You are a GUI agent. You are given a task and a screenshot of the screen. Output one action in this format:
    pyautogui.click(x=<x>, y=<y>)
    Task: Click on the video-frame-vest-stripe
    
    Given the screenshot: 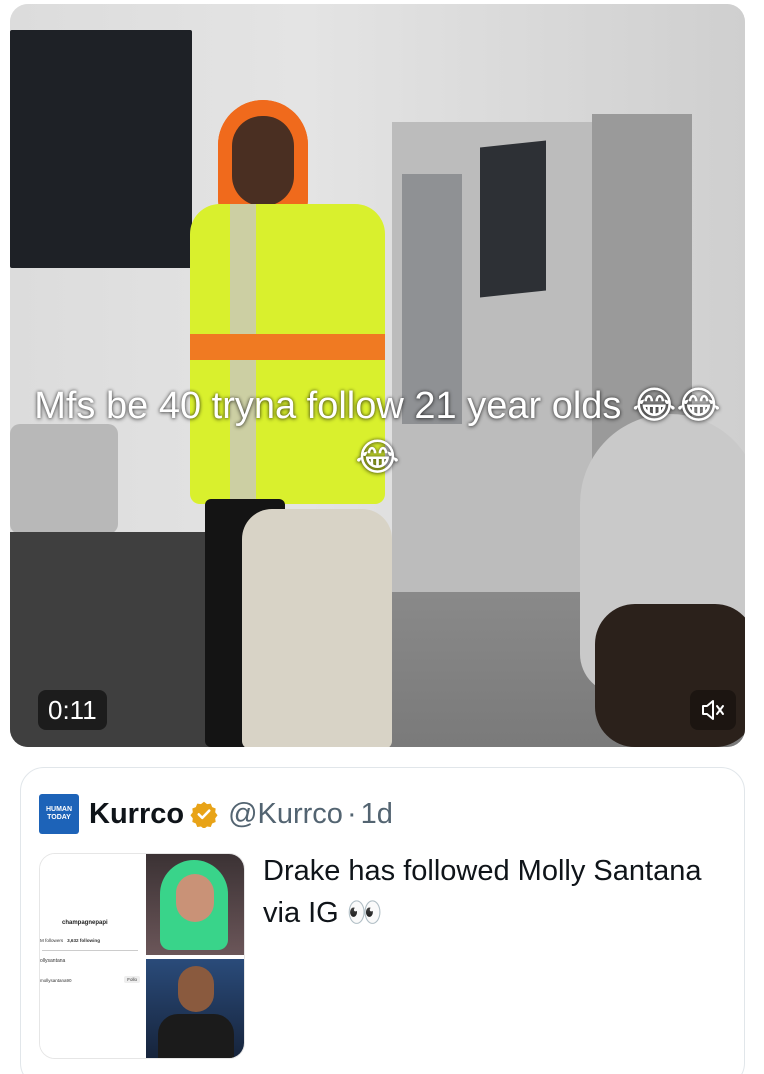 What is the action you would take?
    pyautogui.click(x=287, y=347)
    